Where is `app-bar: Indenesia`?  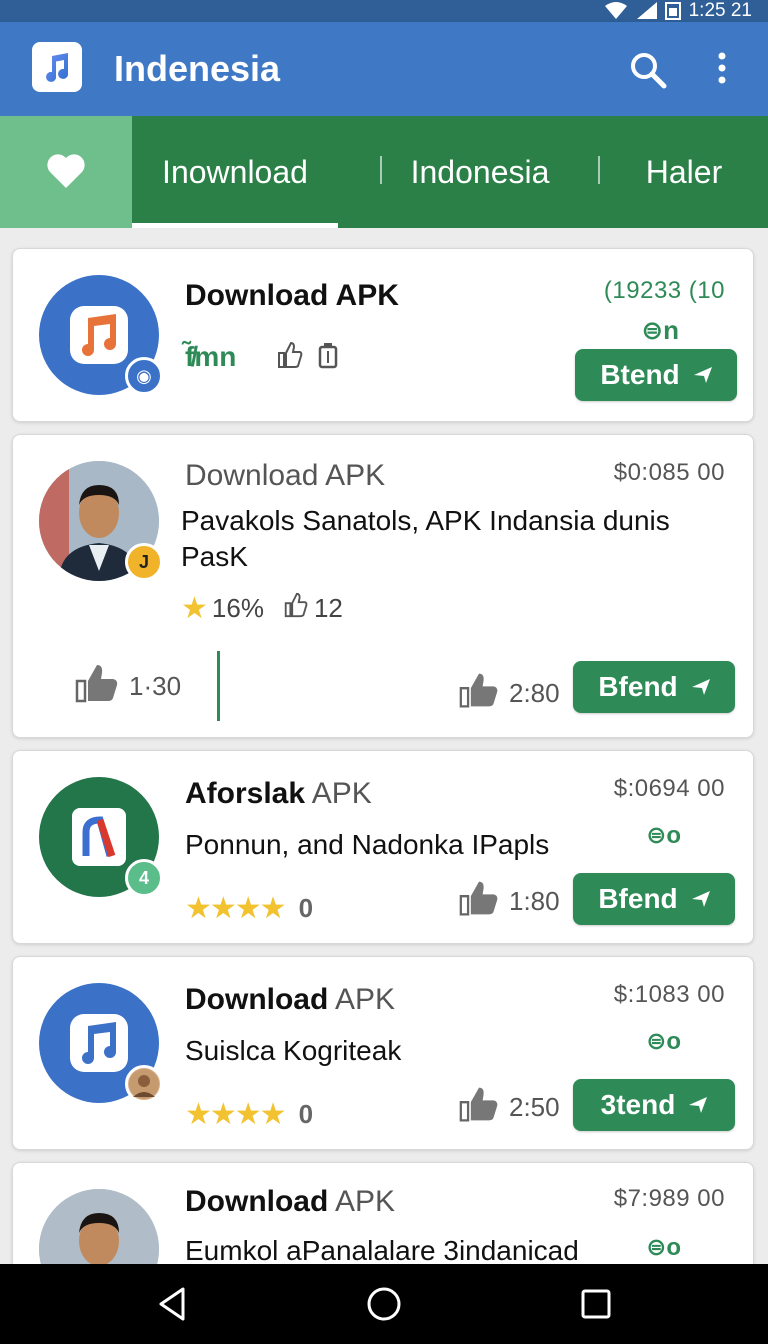
app-bar: Indenesia is located at coordinates (384, 69).